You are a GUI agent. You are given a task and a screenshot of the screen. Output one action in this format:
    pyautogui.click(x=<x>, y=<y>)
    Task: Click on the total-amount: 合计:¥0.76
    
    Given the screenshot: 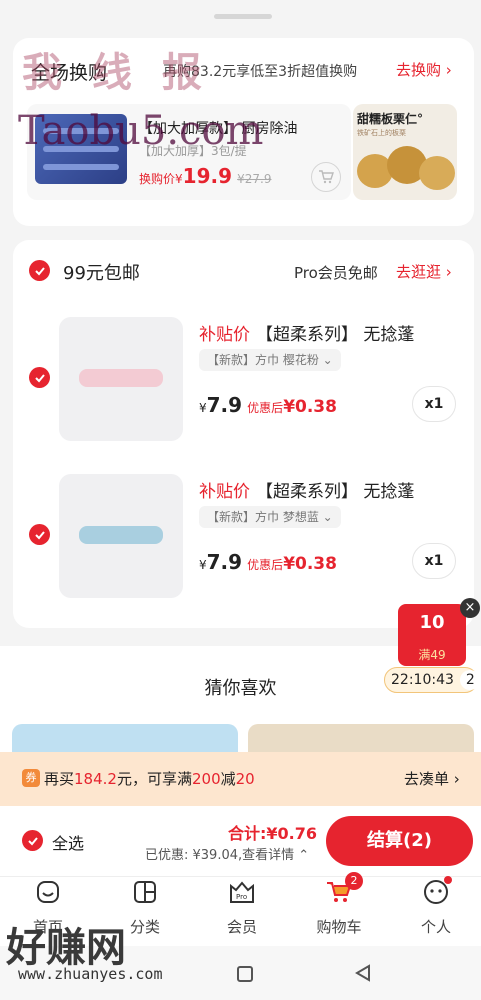 What is the action you would take?
    pyautogui.click(x=273, y=833)
    